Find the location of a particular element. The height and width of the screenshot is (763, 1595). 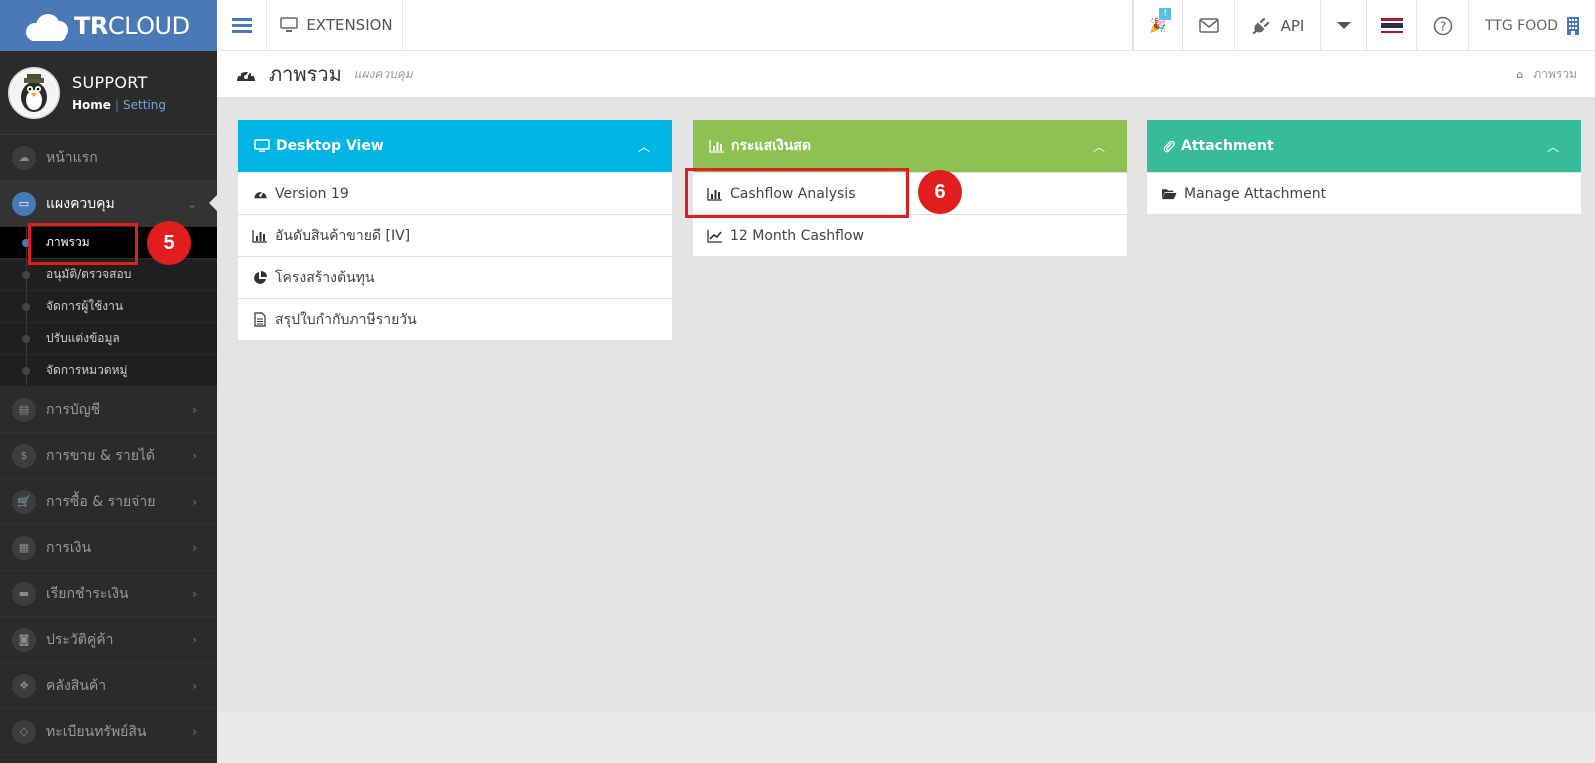

menu-toggle-button is located at coordinates (242, 25).